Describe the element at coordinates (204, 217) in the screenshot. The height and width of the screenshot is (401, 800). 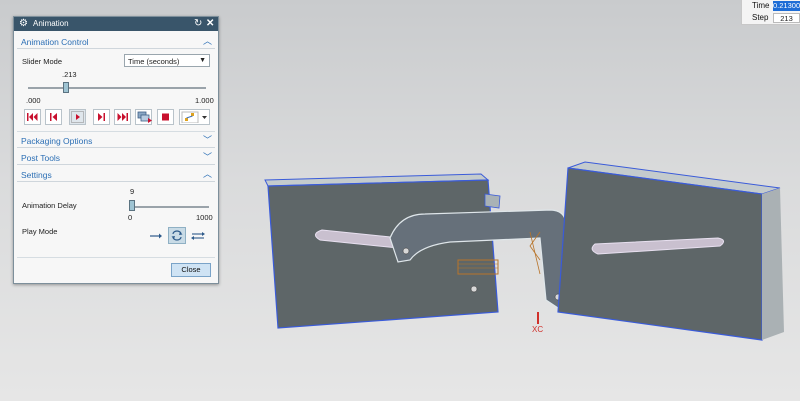
I see `delay-max-label: 1000` at that location.